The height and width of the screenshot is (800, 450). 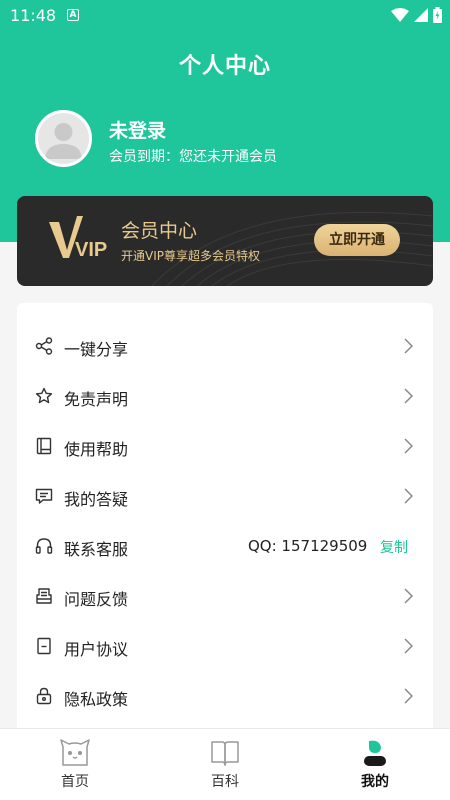 What do you see at coordinates (75, 782) in the screenshot?
I see `tab-label: 首页` at bounding box center [75, 782].